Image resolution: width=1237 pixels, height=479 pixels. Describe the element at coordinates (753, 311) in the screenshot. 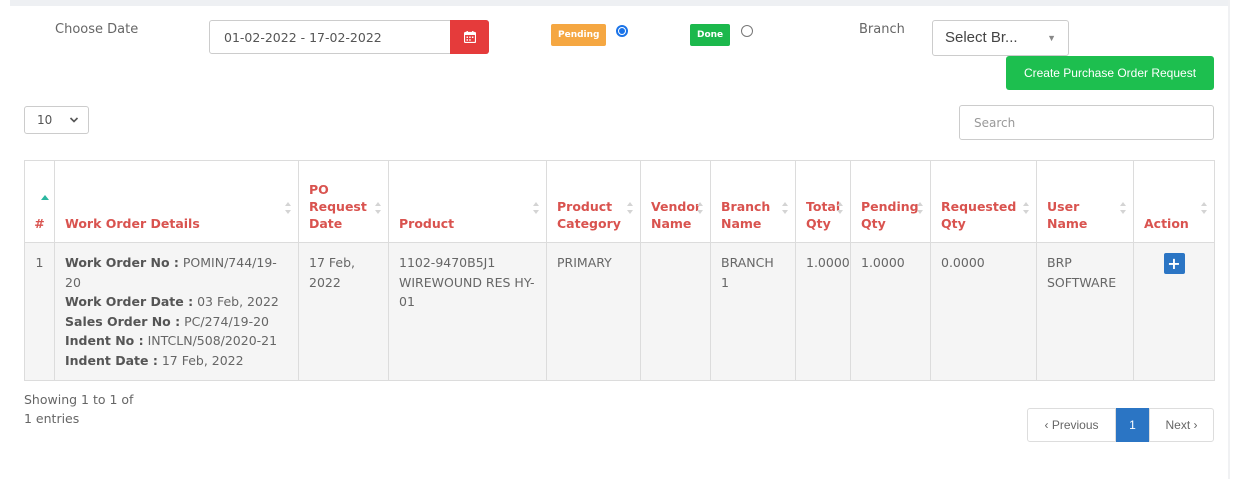

I see `cell-branch-name: BRANCH 1` at that location.